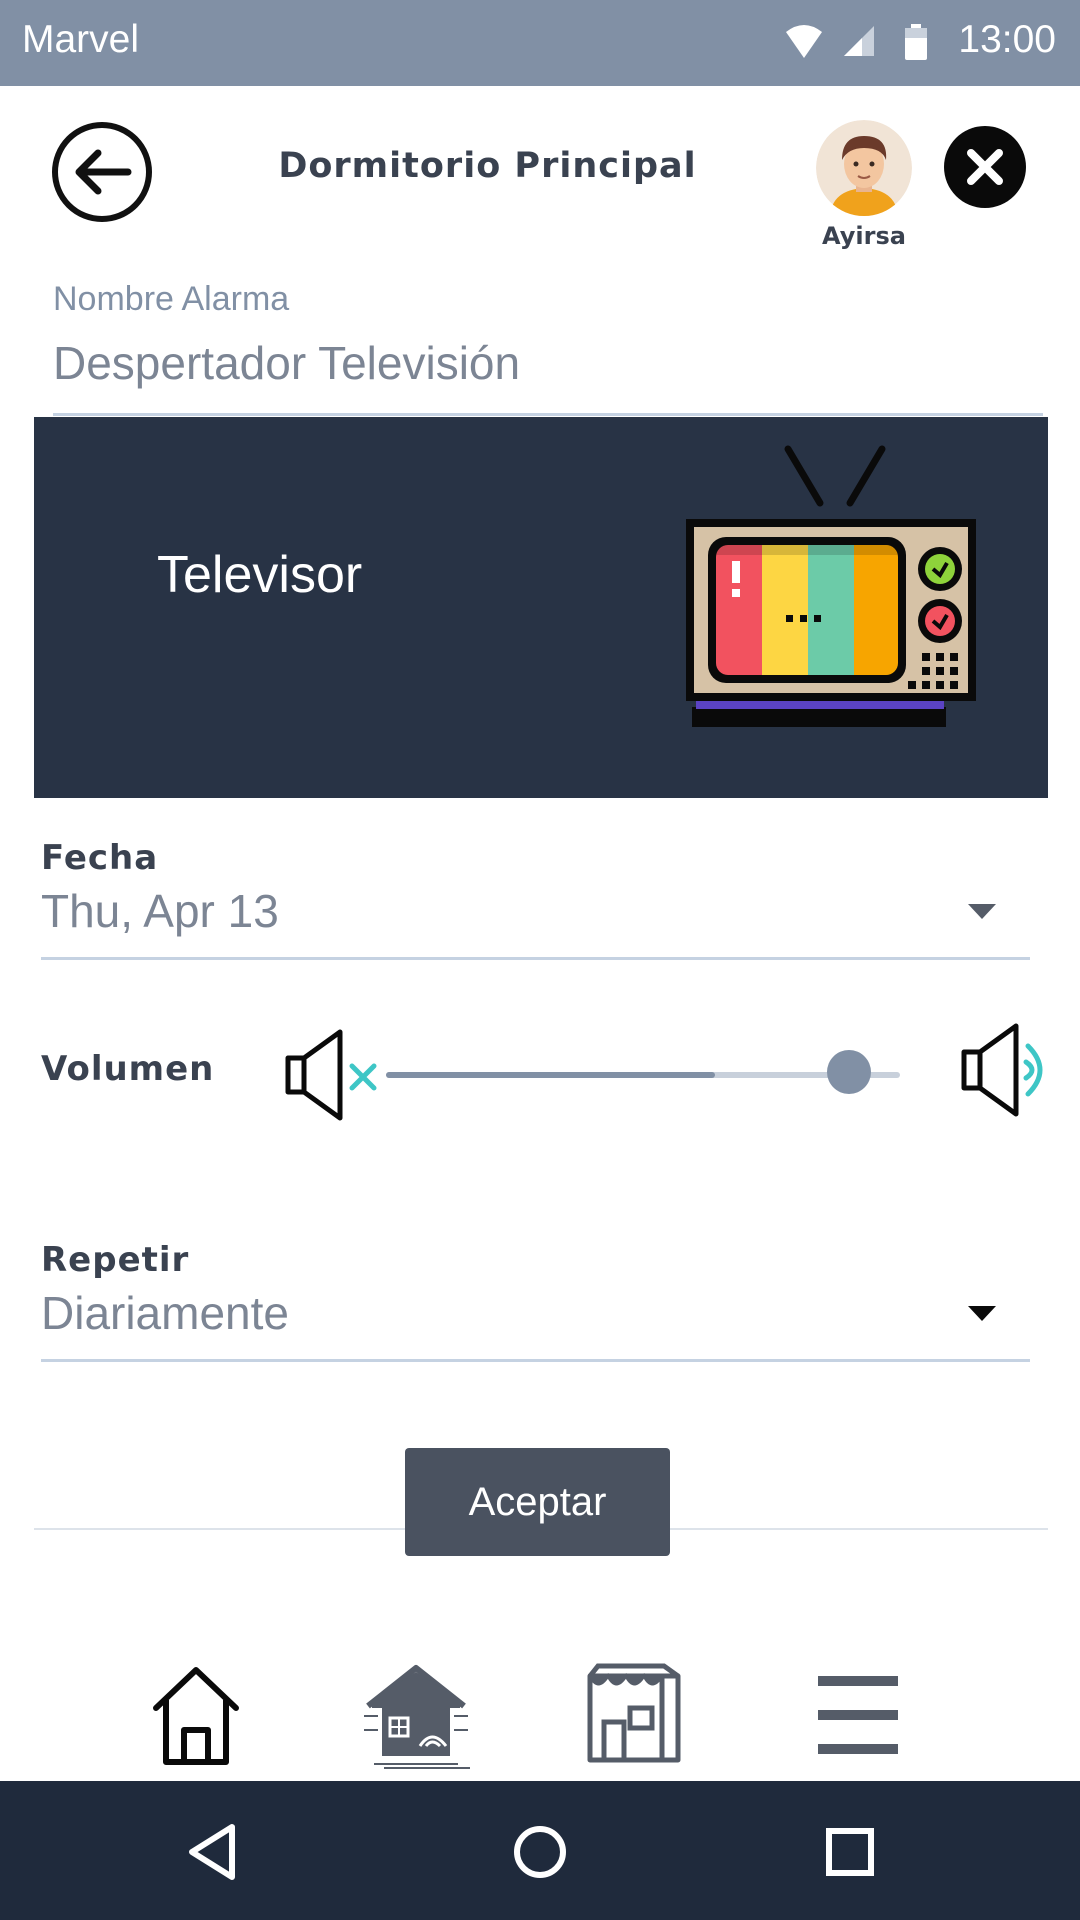 The image size is (1080, 1920). Describe the element at coordinates (535, 958) in the screenshot. I see `date-underline` at that location.